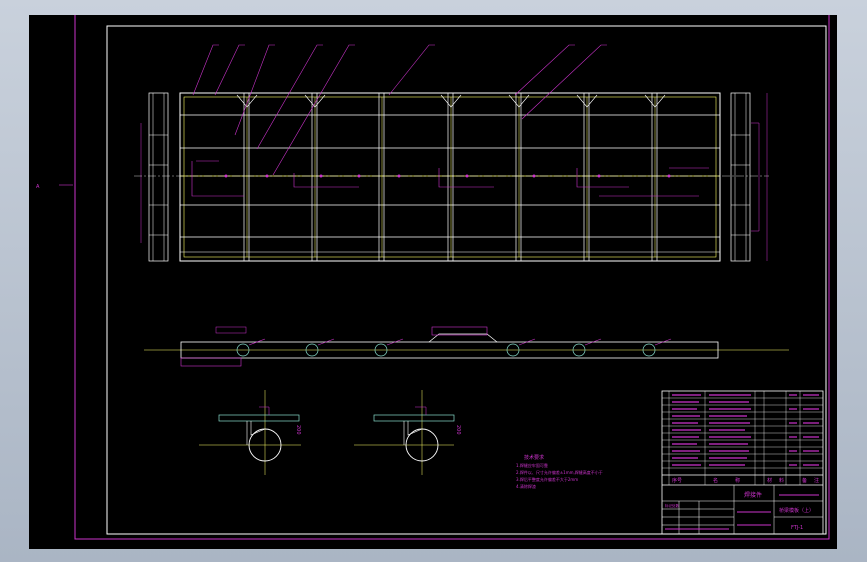 The height and width of the screenshot is (562, 867). I want to click on assembly-name: 桥梁模板（上）, so click(796, 510).